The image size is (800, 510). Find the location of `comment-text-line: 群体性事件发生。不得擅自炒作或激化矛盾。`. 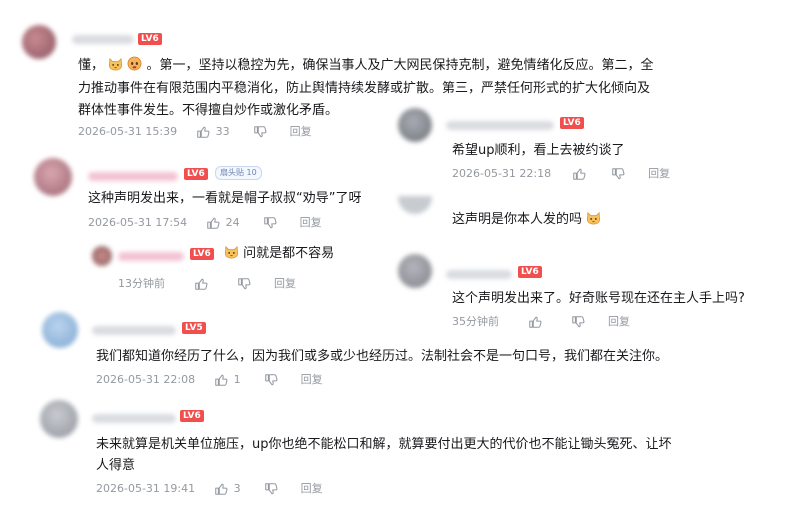

comment-text-line: 群体性事件发生。不得擅自炒作或激化矛盾。 is located at coordinates (208, 110).